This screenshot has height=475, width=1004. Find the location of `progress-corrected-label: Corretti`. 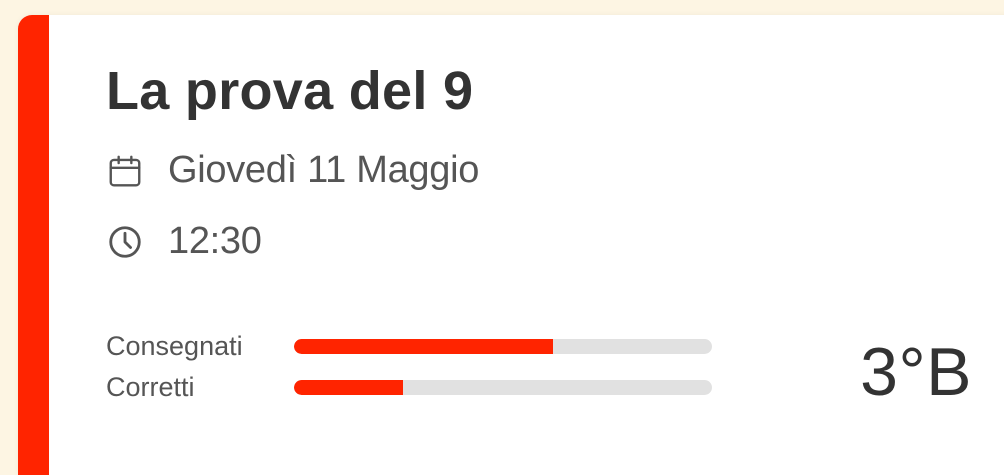

progress-corrected-label: Corretti is located at coordinates (150, 387).